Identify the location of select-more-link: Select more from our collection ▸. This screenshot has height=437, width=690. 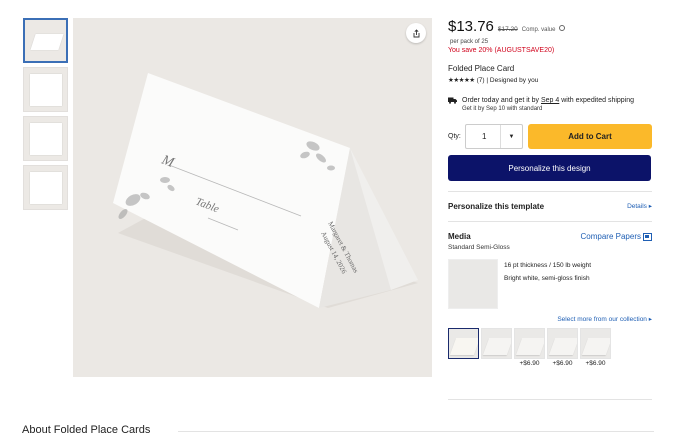
(550, 319).